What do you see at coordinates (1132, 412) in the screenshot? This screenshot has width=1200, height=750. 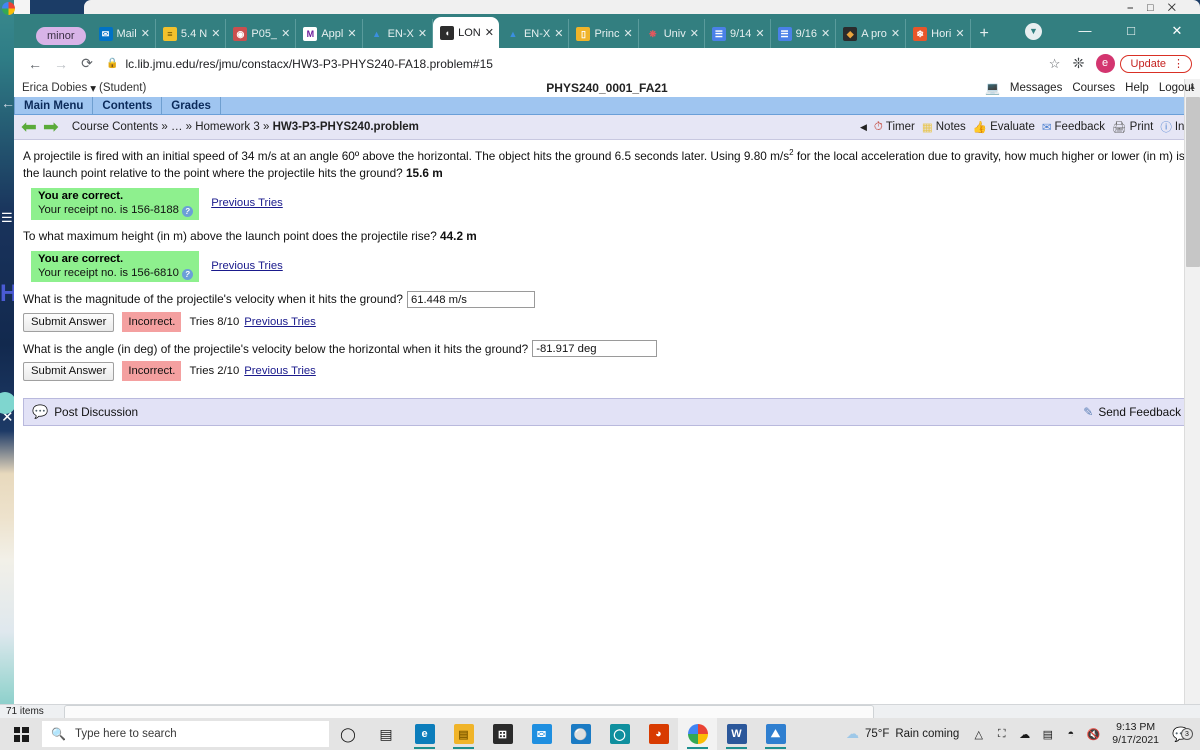 I see `send-feedback-button: ✎ Send Feedback` at bounding box center [1132, 412].